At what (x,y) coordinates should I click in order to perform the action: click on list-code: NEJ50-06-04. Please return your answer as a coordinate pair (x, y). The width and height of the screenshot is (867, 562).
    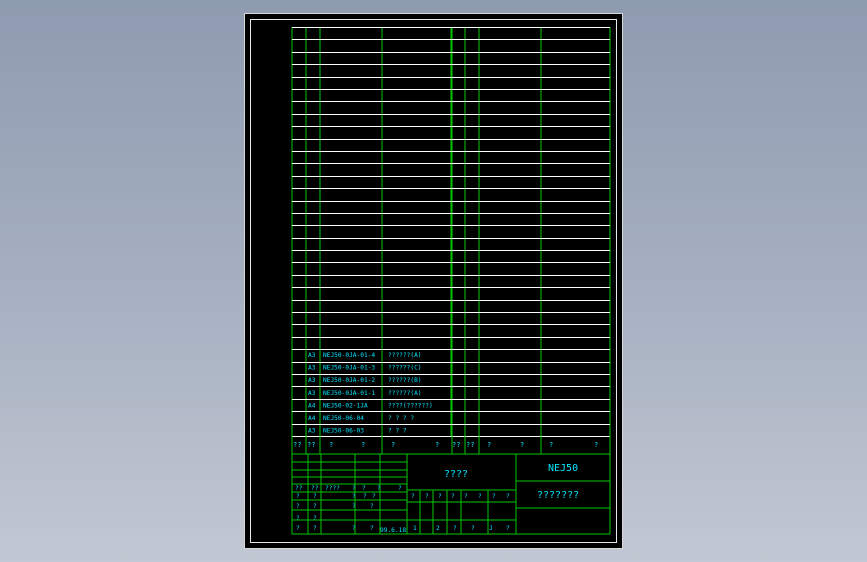
    Looking at the image, I should click on (343, 418).